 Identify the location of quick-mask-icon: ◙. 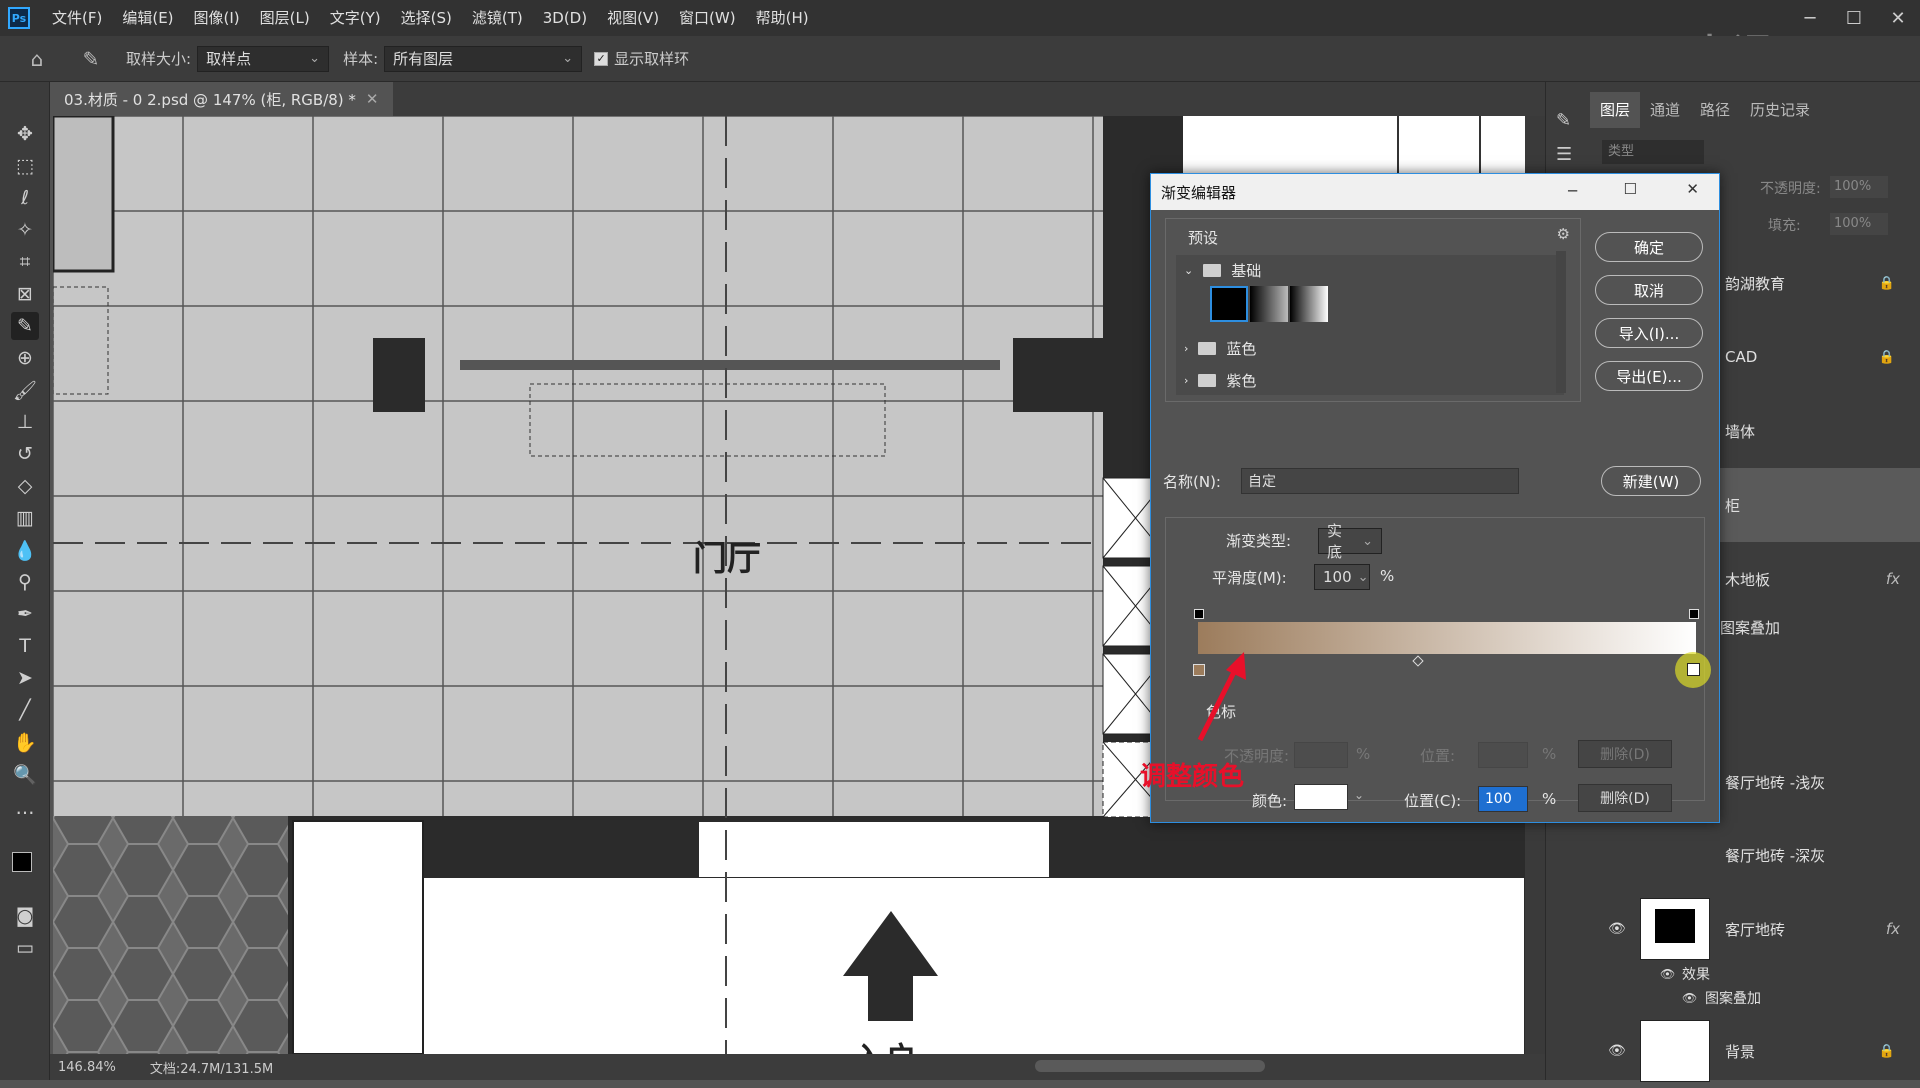
(25, 916).